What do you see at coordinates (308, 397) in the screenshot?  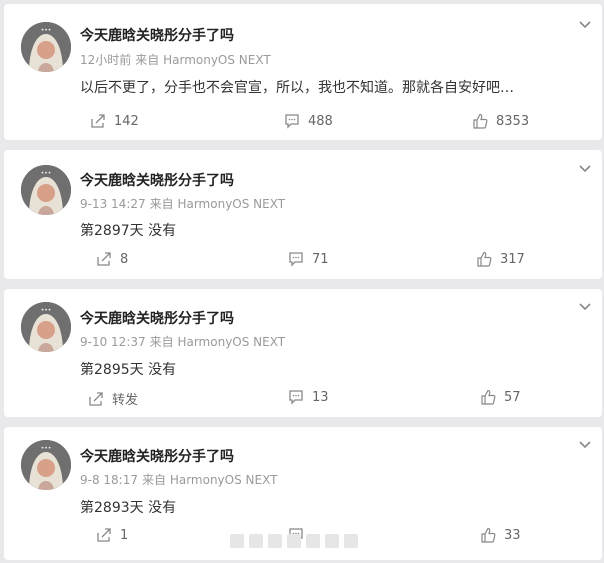 I see `comment-button: 13` at bounding box center [308, 397].